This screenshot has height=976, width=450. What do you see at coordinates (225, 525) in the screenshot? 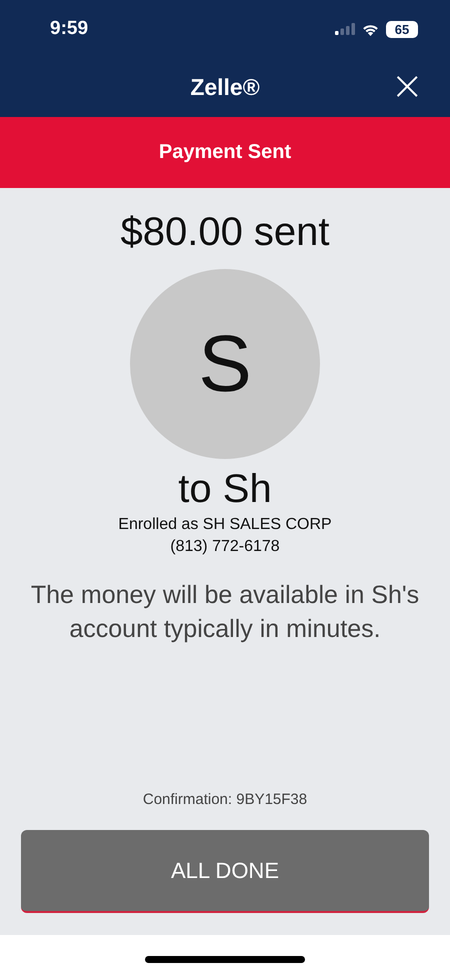
I see `enrolled-text: Enrolled as SH SALES CORP` at bounding box center [225, 525].